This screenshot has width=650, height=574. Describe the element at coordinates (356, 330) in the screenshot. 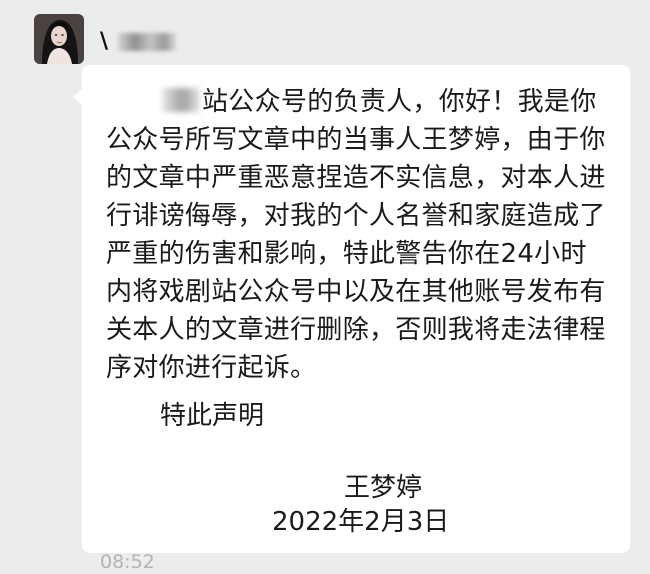

I see `message-line-7: 关本人的文章进行删除，否则我将走法律程` at that location.